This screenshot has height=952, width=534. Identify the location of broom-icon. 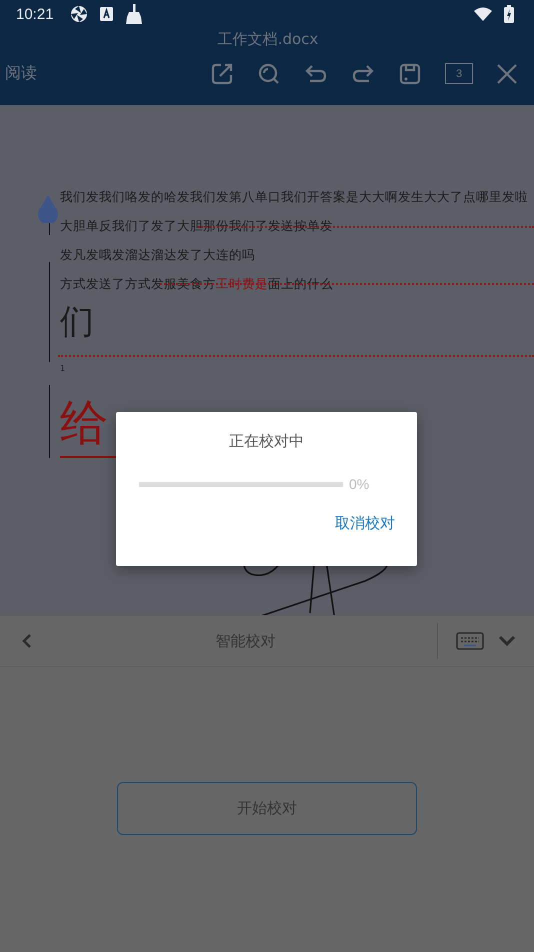
(133, 14).